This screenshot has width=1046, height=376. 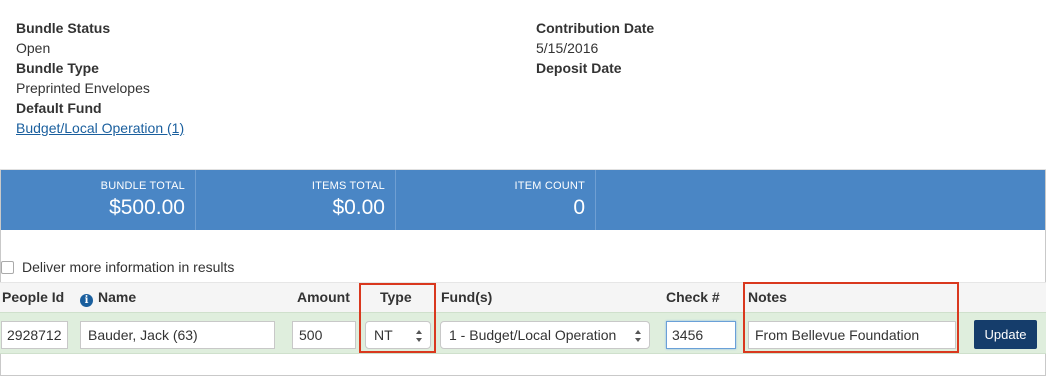 I want to click on update-button: Update, so click(x=1005, y=334).